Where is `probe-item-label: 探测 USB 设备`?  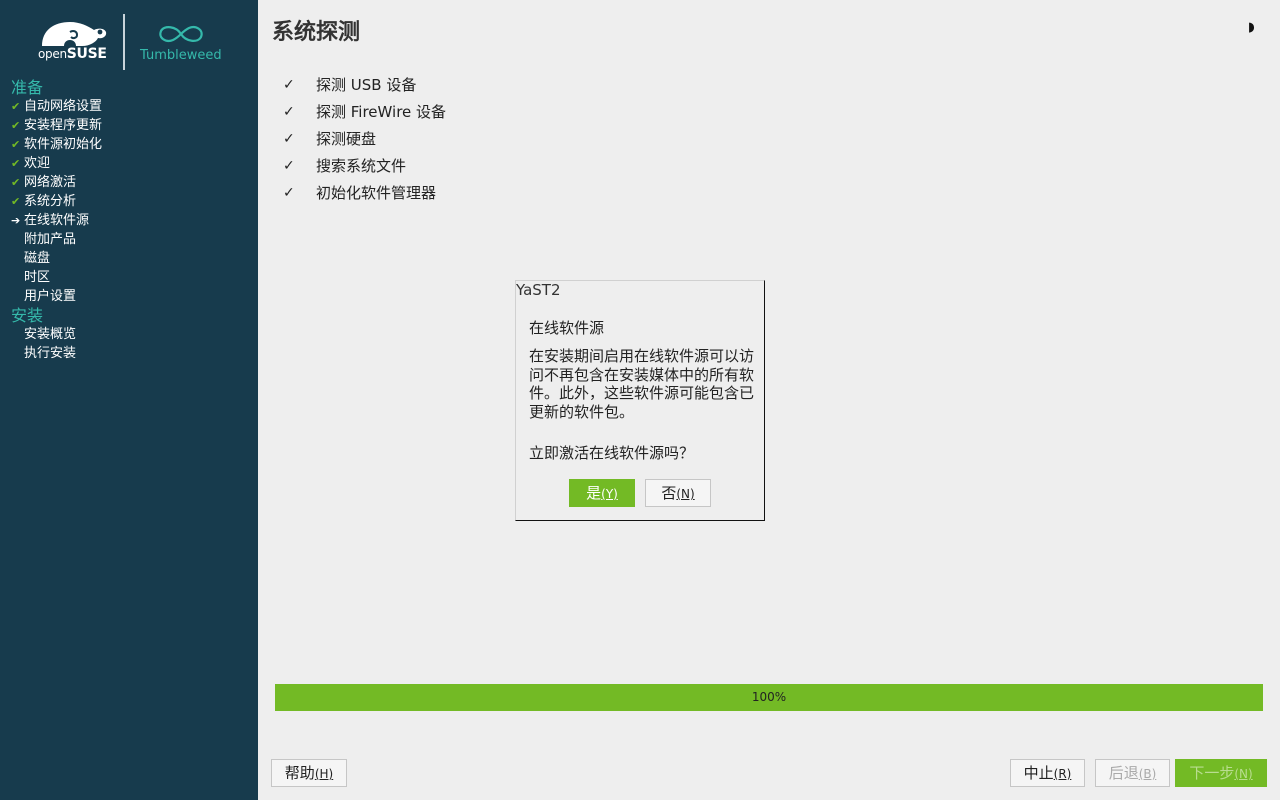 probe-item-label: 探测 USB 设备 is located at coordinates (366, 85).